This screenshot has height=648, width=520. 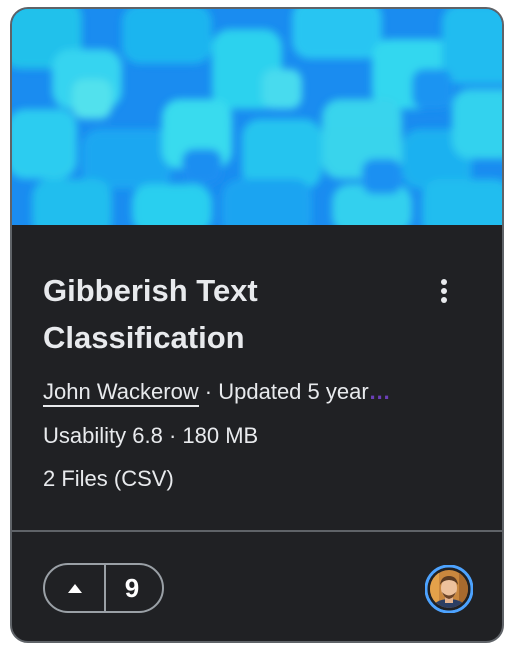 I want to click on author-link: John Wackerow, so click(x=121, y=393).